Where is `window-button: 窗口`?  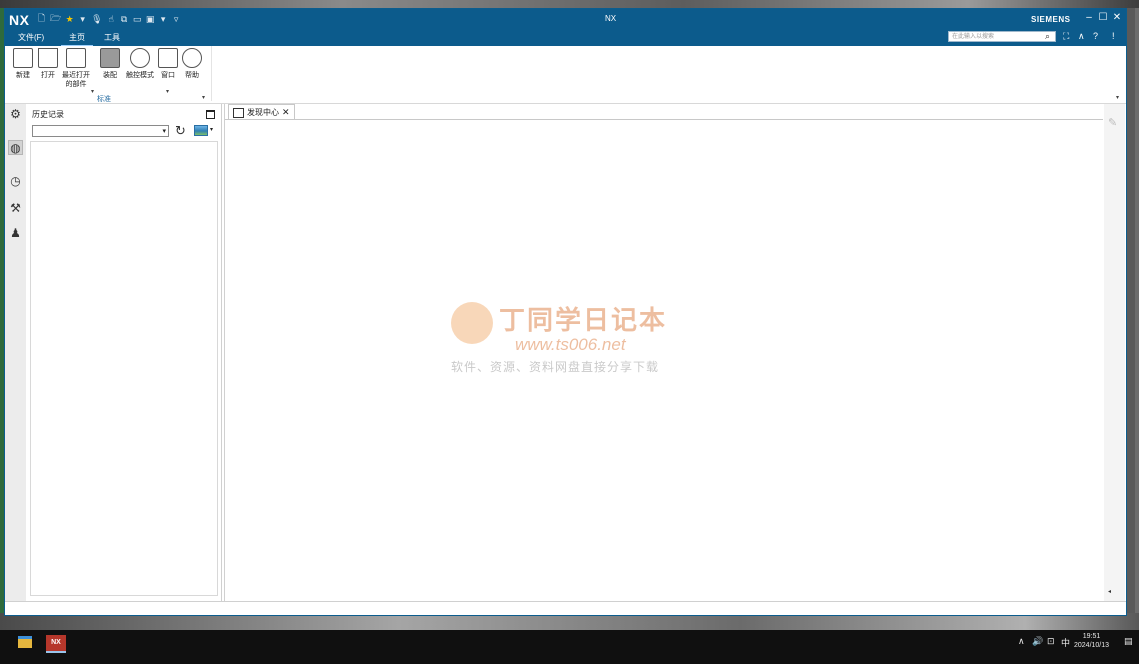 window-button: 窗口 is located at coordinates (168, 64).